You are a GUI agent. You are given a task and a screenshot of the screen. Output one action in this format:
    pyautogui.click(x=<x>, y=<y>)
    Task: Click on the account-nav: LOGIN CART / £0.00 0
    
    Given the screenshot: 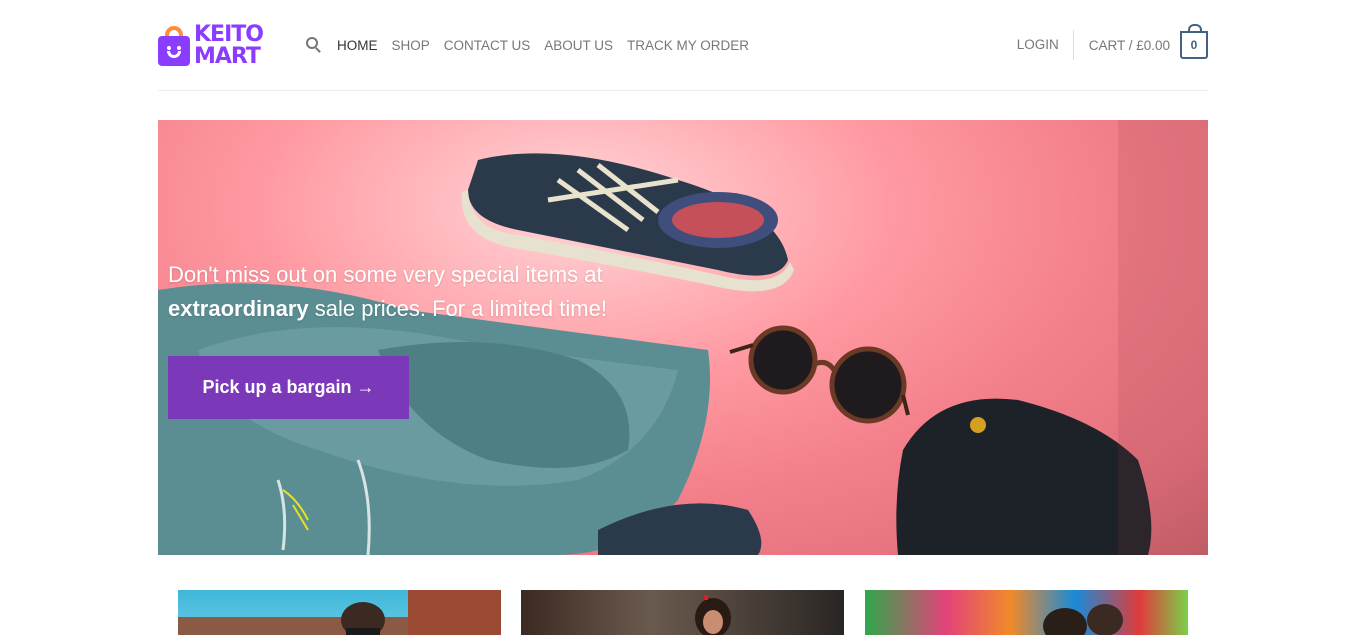 What is the action you would take?
    pyautogui.click(x=1112, y=42)
    